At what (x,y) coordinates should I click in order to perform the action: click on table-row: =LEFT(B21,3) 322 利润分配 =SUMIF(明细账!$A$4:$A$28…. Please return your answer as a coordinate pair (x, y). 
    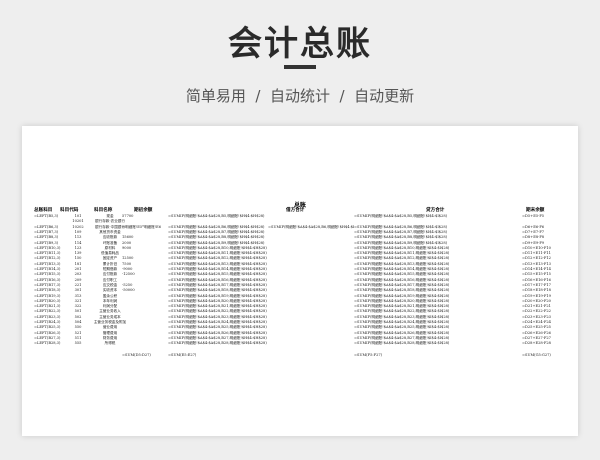
    Looking at the image, I should click on (300, 306).